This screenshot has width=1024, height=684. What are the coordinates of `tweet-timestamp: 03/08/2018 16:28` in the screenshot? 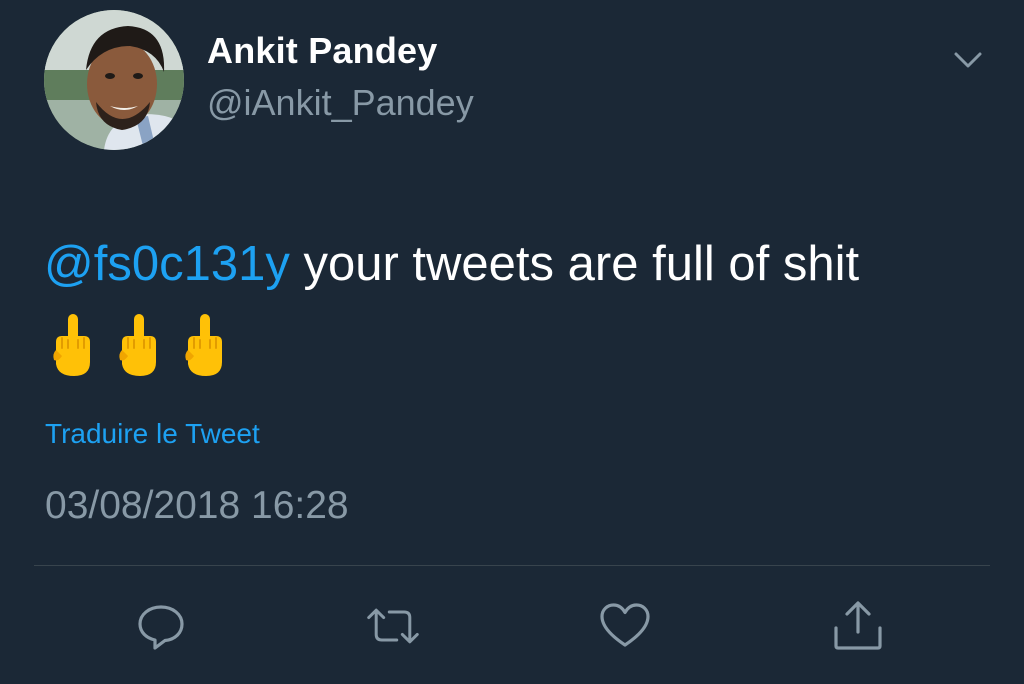 It's located at (197, 505).